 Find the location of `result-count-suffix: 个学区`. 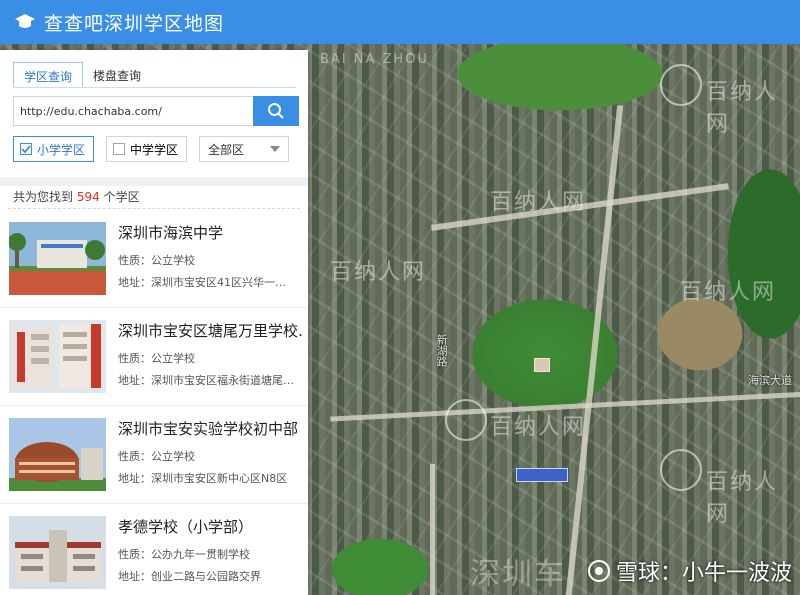

result-count-suffix: 个学区 is located at coordinates (121, 197).